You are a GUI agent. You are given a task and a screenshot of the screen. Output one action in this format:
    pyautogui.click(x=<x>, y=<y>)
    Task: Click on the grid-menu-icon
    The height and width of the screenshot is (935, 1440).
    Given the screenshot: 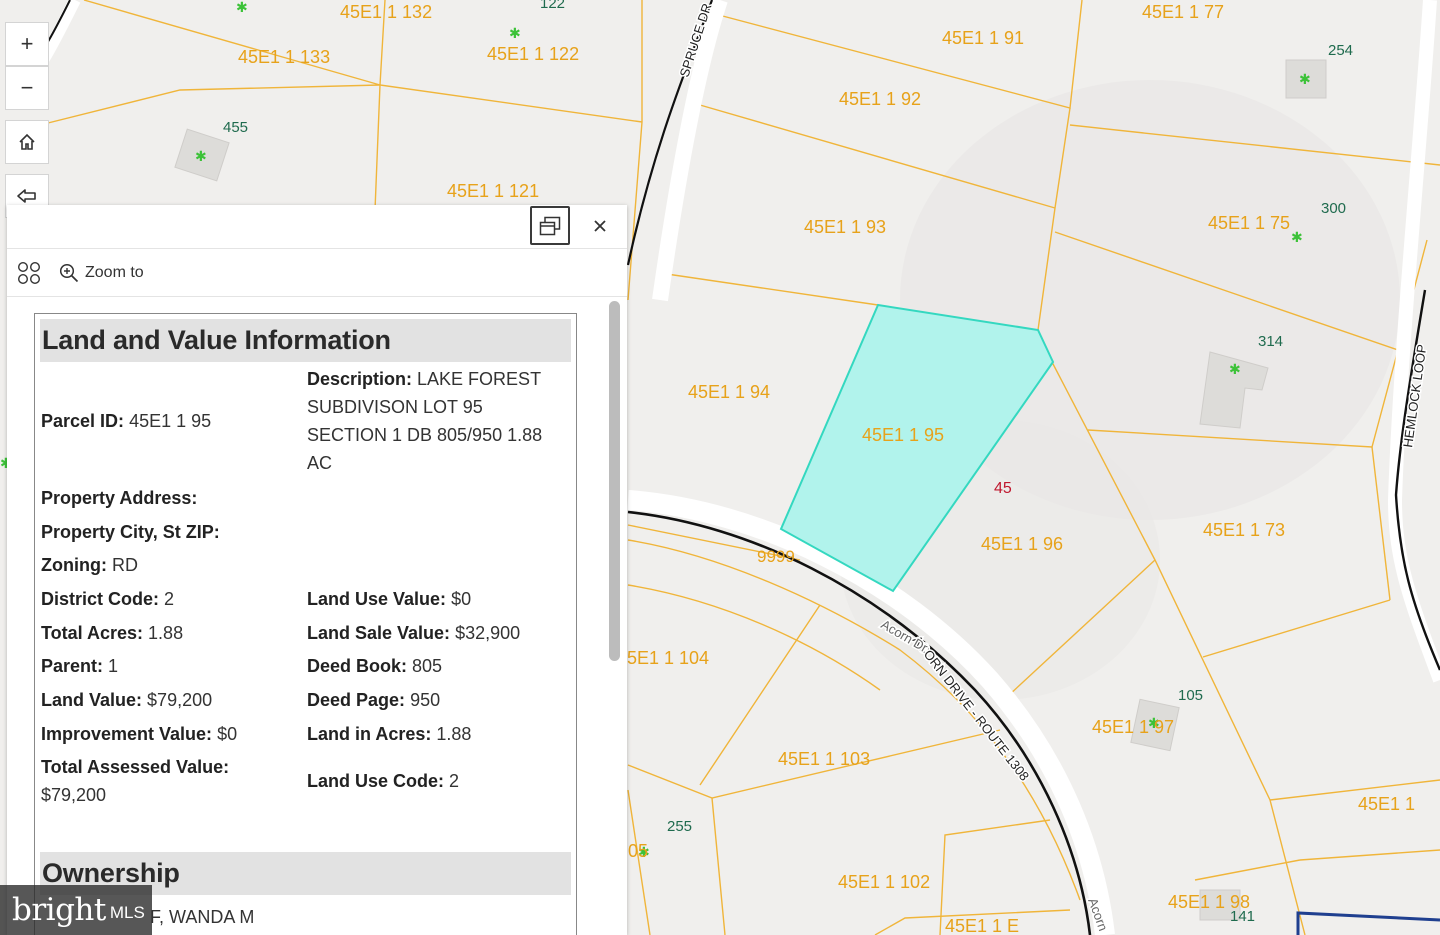 What is the action you would take?
    pyautogui.click(x=29, y=273)
    